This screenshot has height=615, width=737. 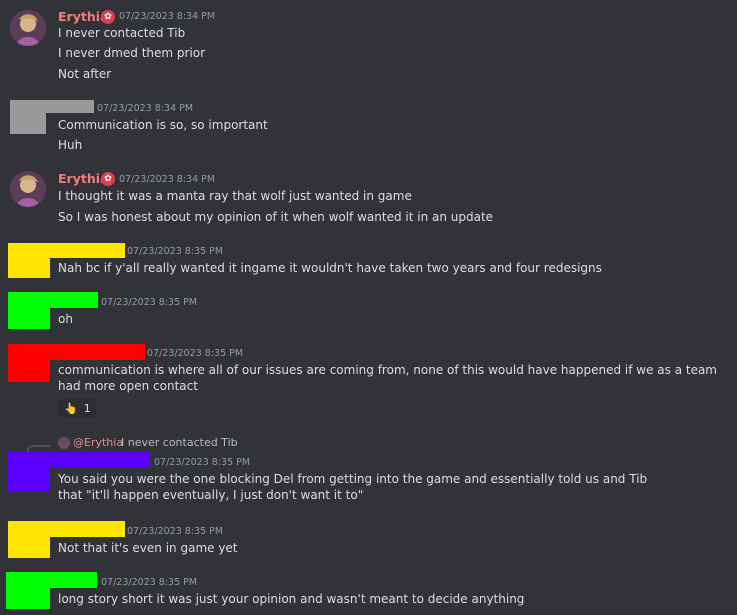 I want to click on message-text: I never contacted Tib, so click(x=122, y=33).